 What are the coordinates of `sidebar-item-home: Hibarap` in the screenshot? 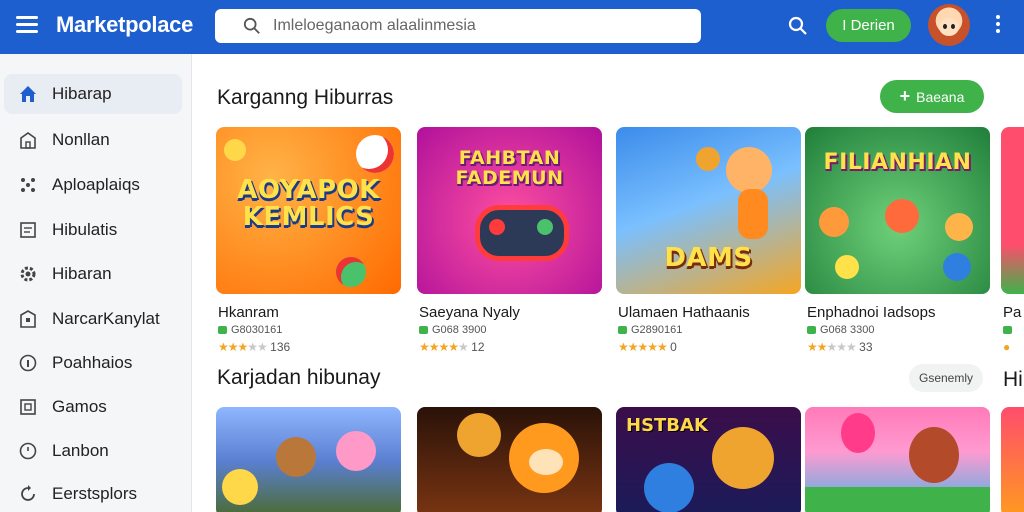 It's located at (93, 94).